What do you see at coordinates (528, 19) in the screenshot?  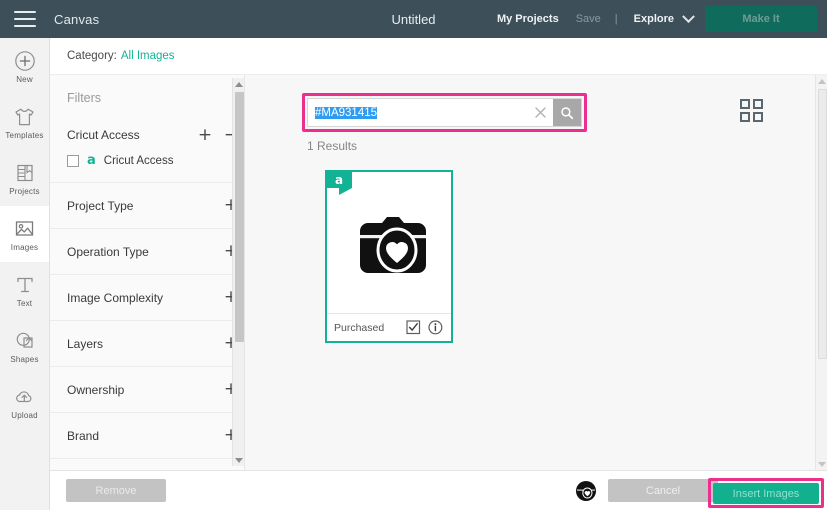 I see `my-projects-button: My Projects` at bounding box center [528, 19].